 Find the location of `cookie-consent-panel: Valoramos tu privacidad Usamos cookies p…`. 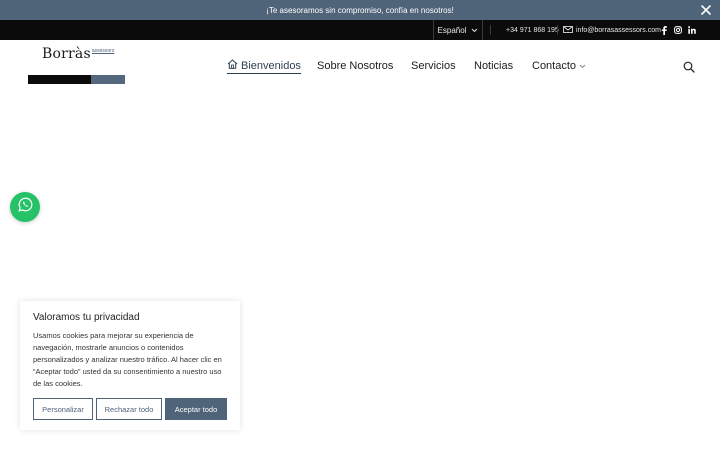

cookie-consent-panel: Valoramos tu privacidad Usamos cookies p… is located at coordinates (130, 365).